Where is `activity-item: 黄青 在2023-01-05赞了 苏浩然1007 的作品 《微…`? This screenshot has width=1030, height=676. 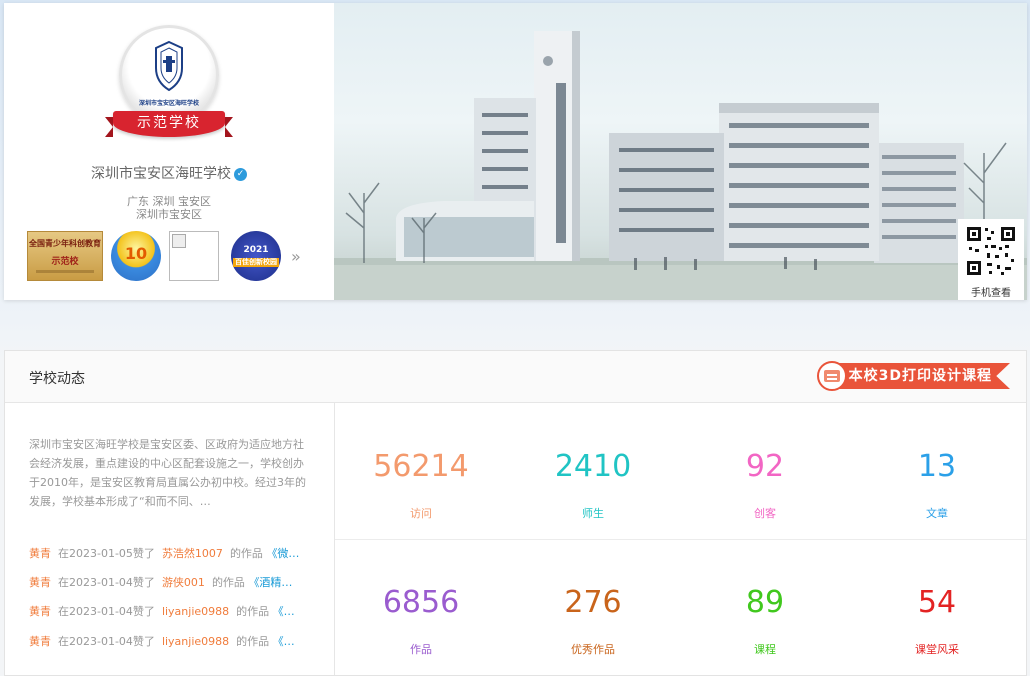 activity-item: 黄青 在2023-01-05赞了 苏浩然1007 的作品 《微… is located at coordinates (171, 553).